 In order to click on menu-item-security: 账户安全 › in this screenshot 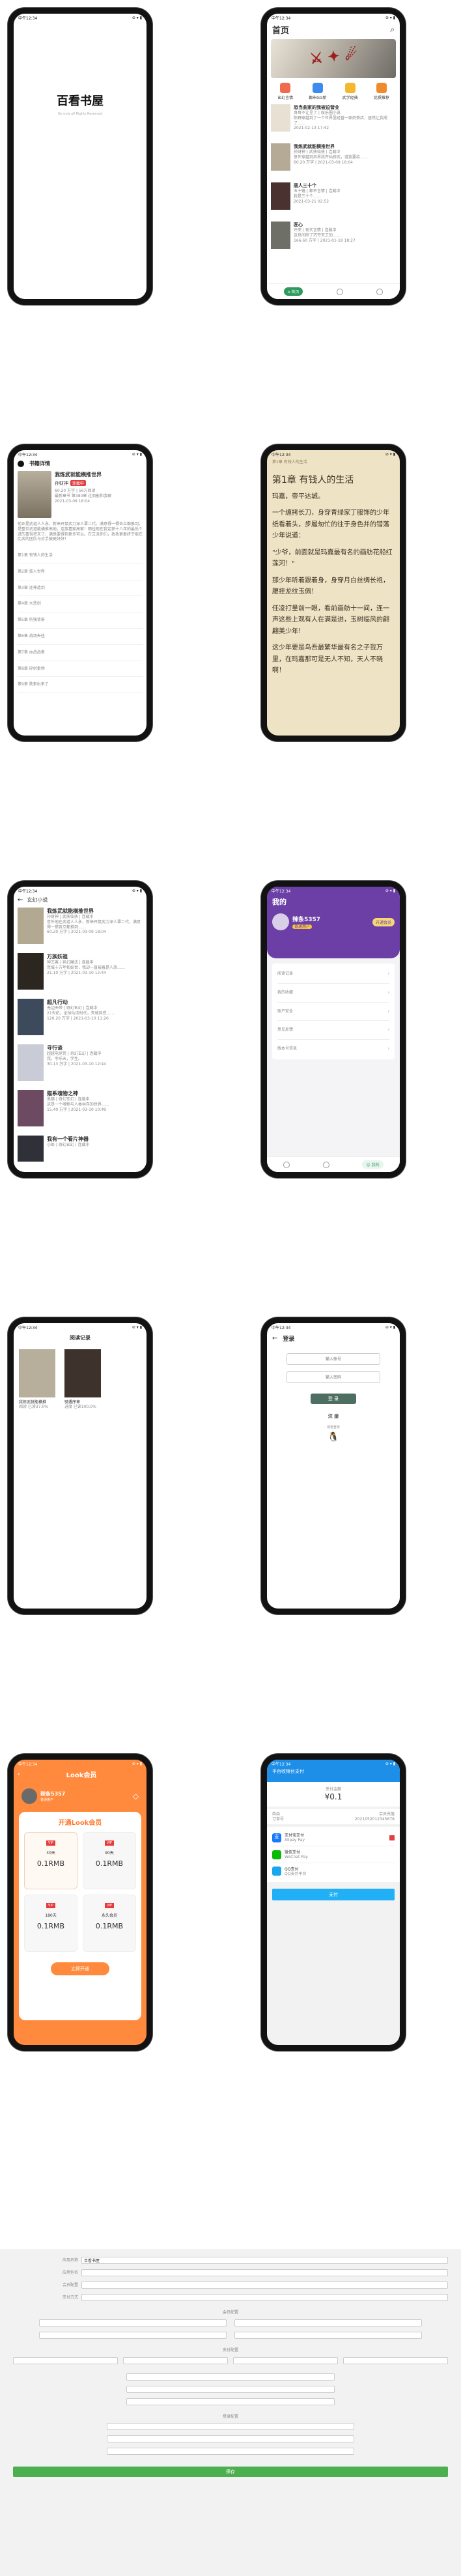, I will do `click(333, 1012)`.